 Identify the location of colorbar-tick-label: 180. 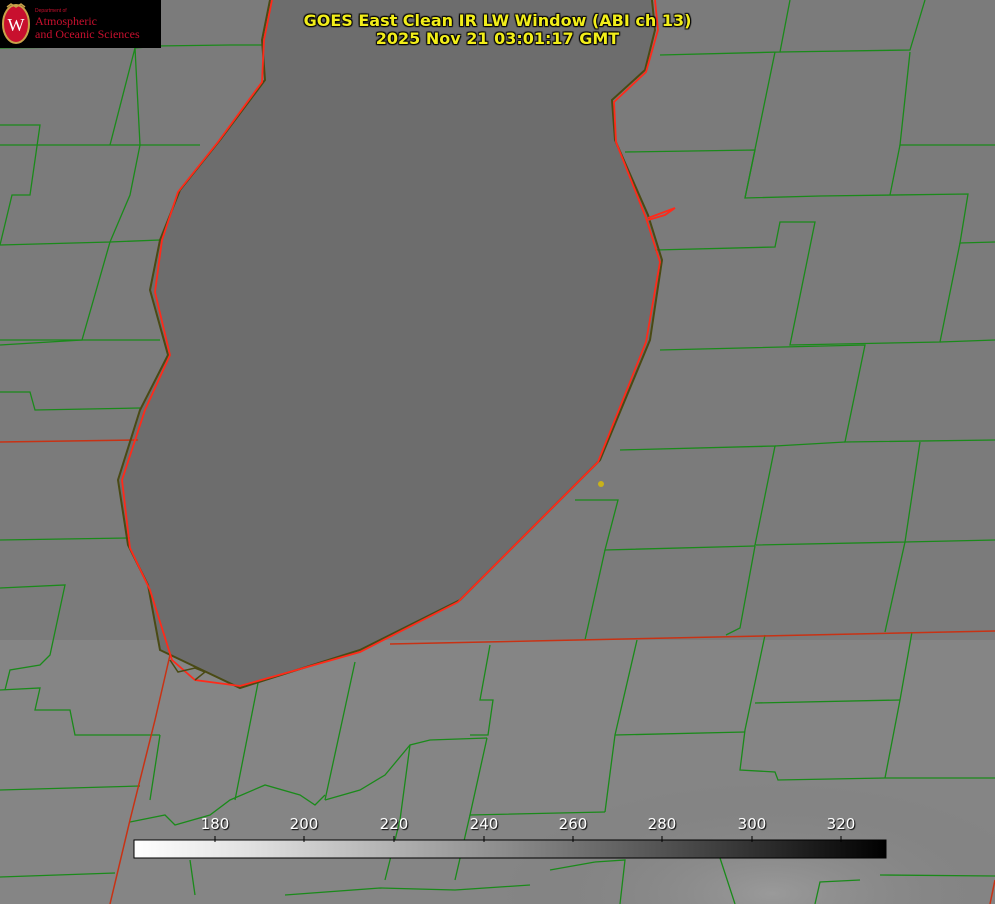
(215, 824).